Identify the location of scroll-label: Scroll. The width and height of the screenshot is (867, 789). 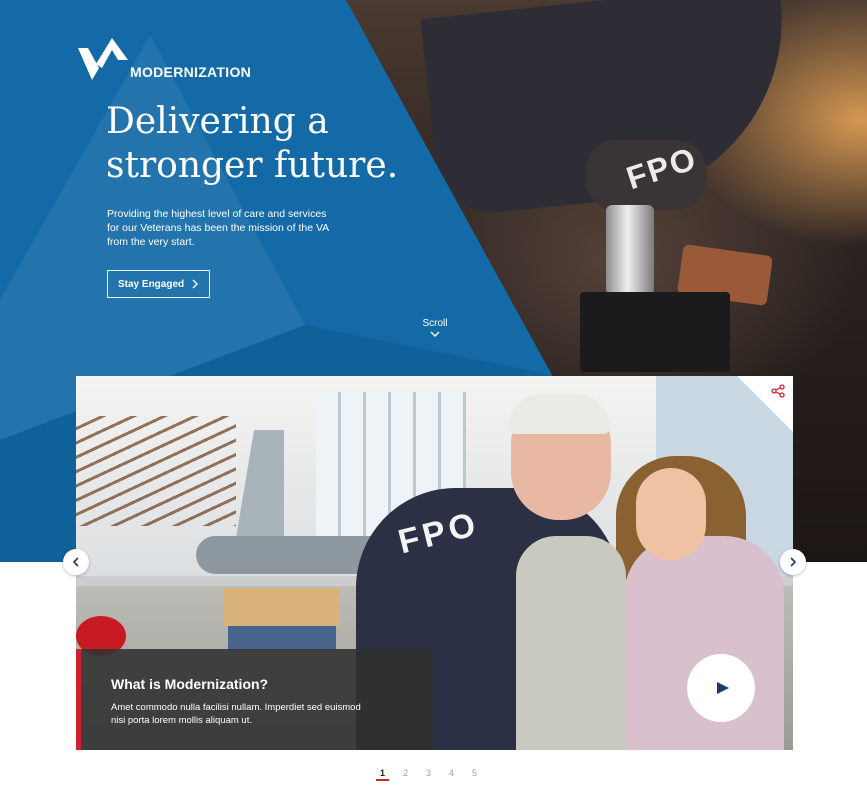
(435, 323).